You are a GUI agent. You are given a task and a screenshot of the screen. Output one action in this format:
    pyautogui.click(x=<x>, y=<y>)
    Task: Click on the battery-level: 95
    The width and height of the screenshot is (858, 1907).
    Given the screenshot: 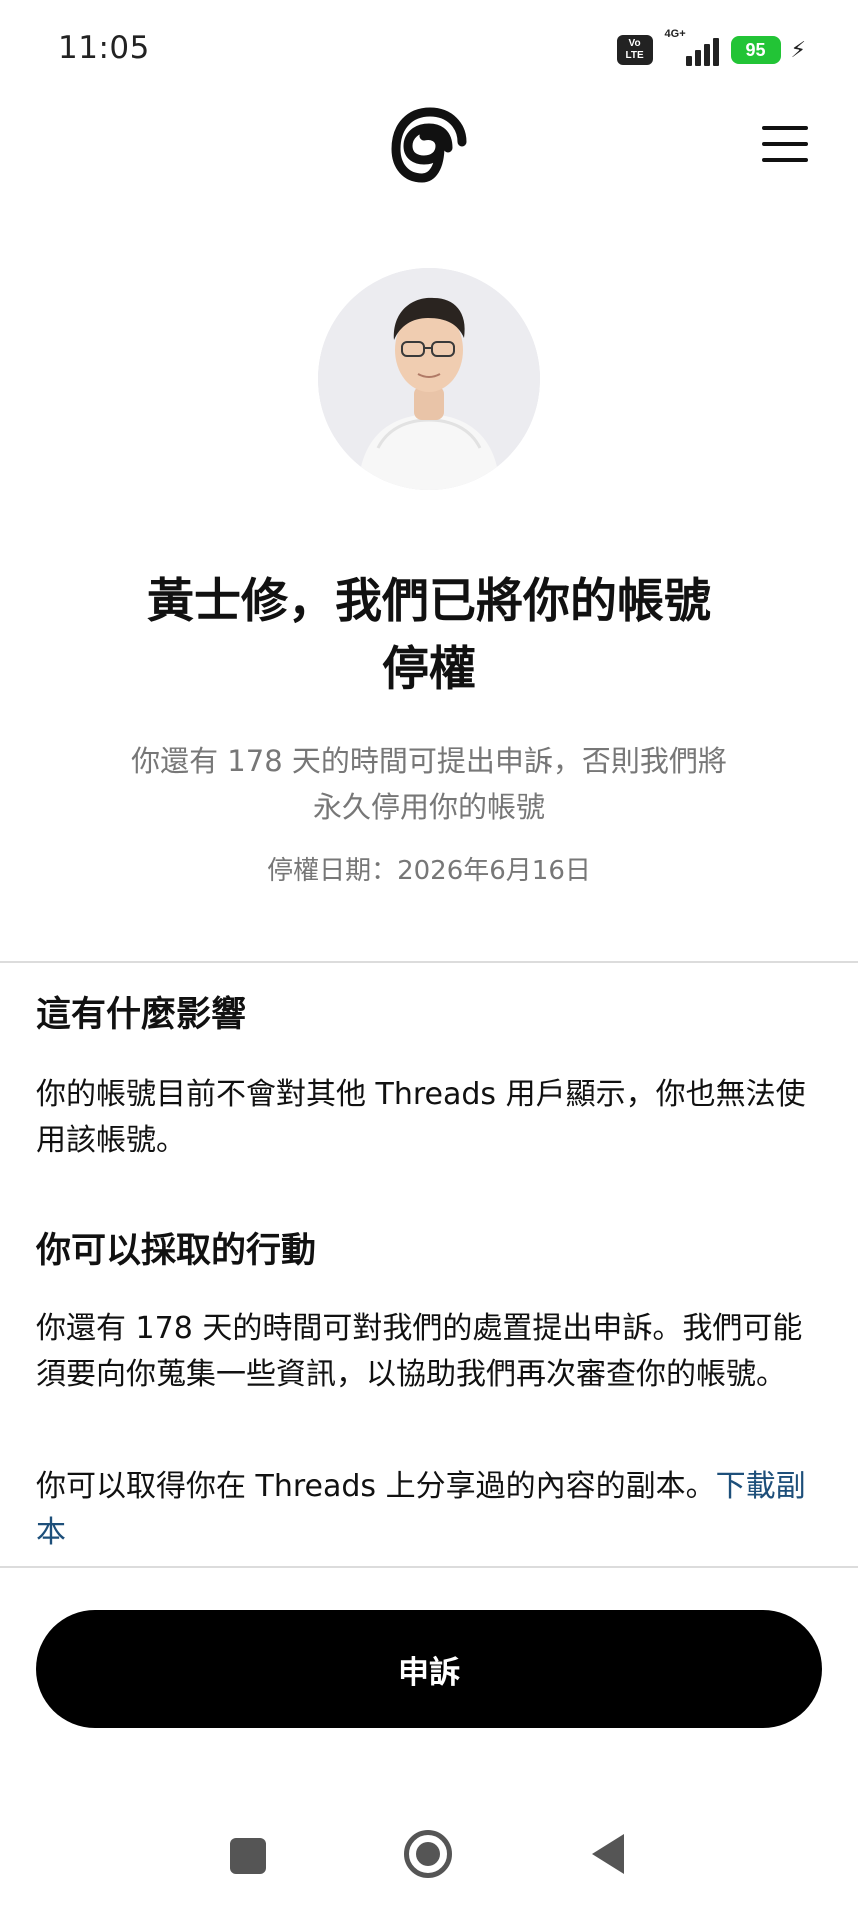 What is the action you would take?
    pyautogui.click(x=755, y=49)
    